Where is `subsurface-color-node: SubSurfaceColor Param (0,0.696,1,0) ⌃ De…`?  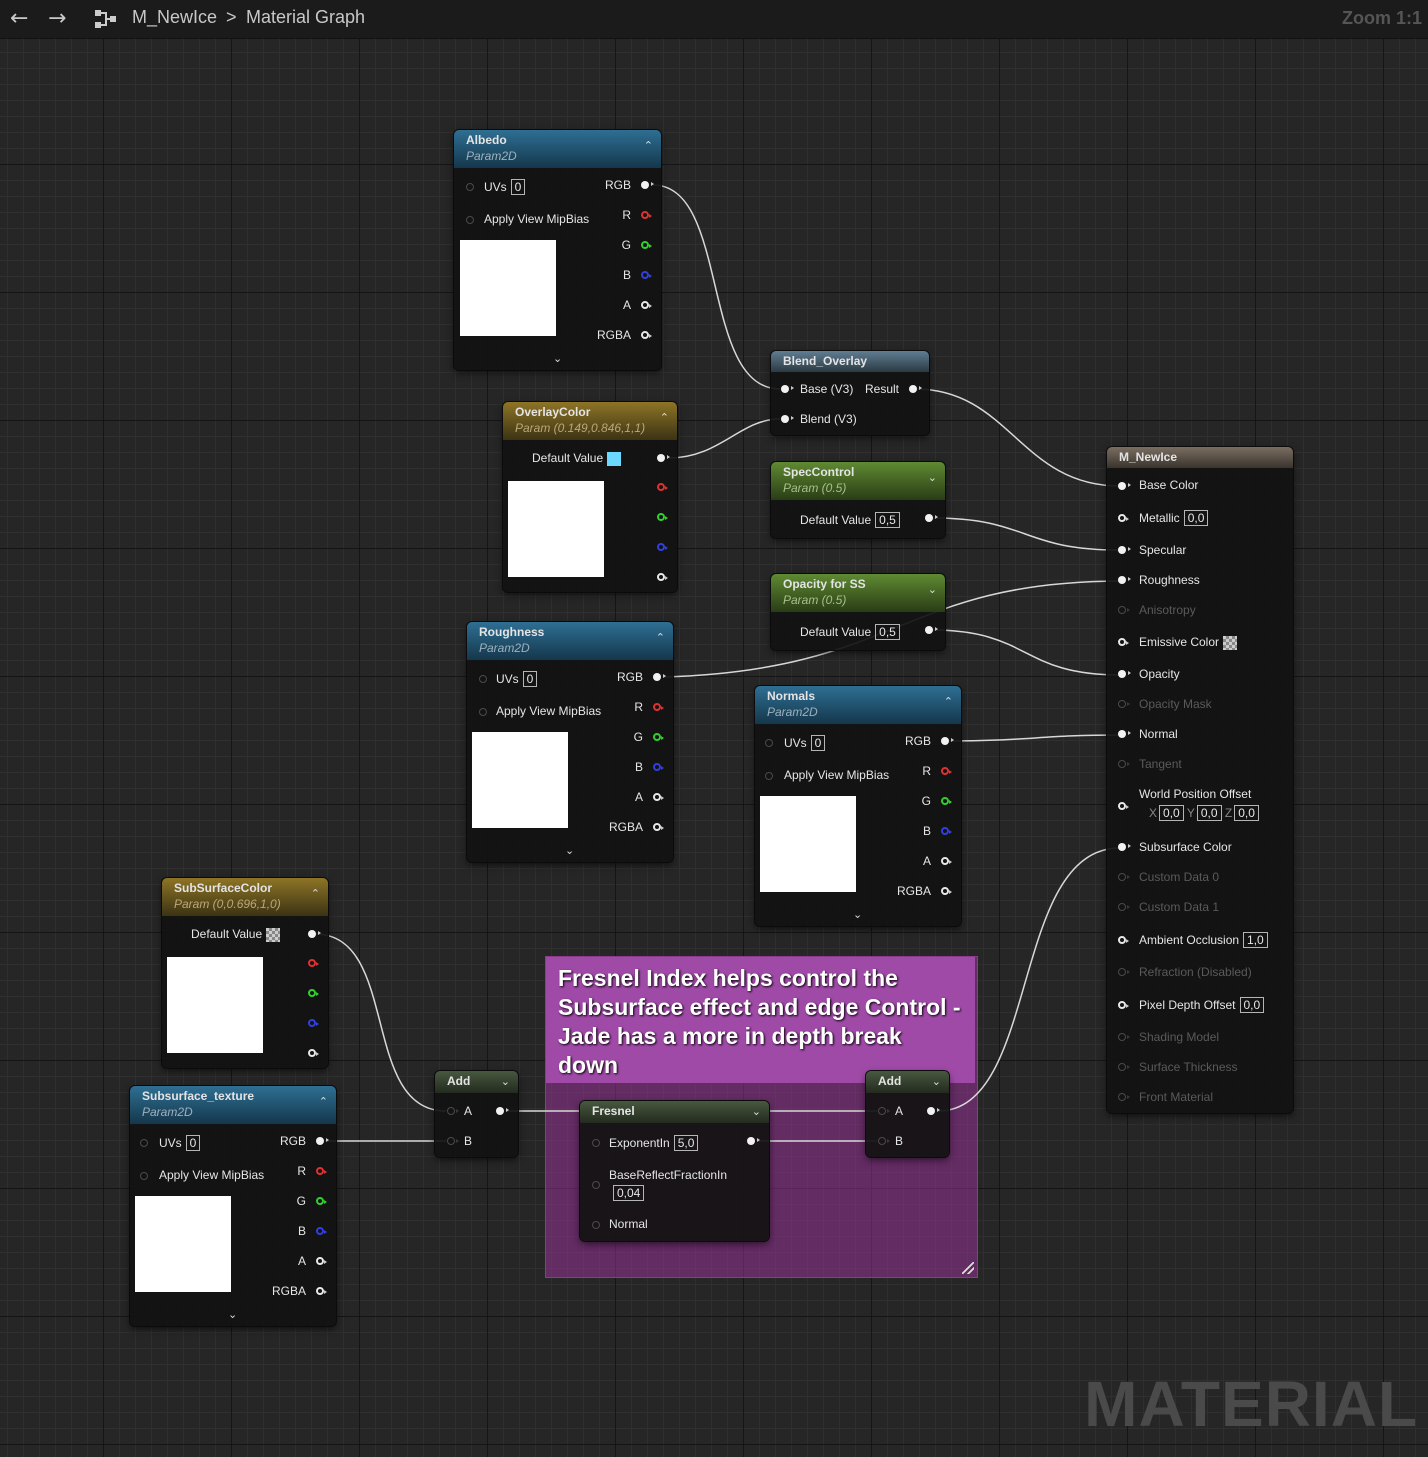 subsurface-color-node: SubSurfaceColor Param (0,0.696,1,0) ⌃ De… is located at coordinates (245, 973).